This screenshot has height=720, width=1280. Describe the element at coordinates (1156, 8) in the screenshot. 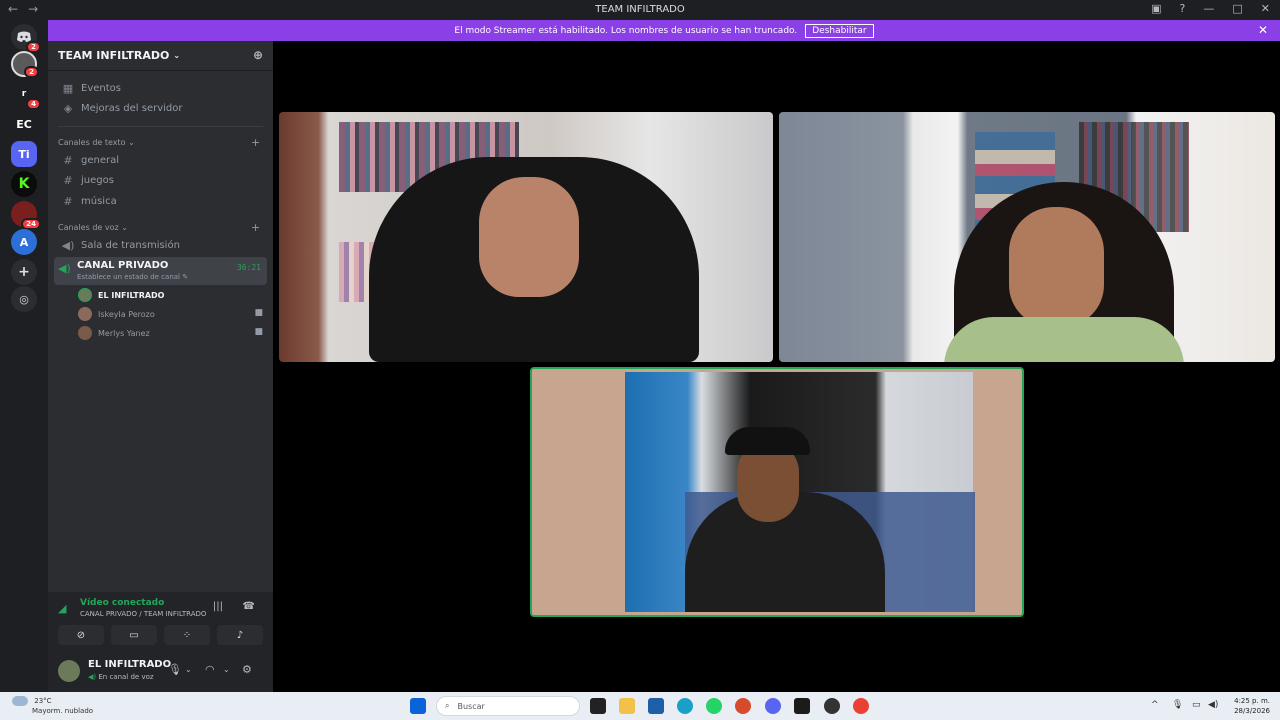

I see `inbox-icon: ▣` at that location.